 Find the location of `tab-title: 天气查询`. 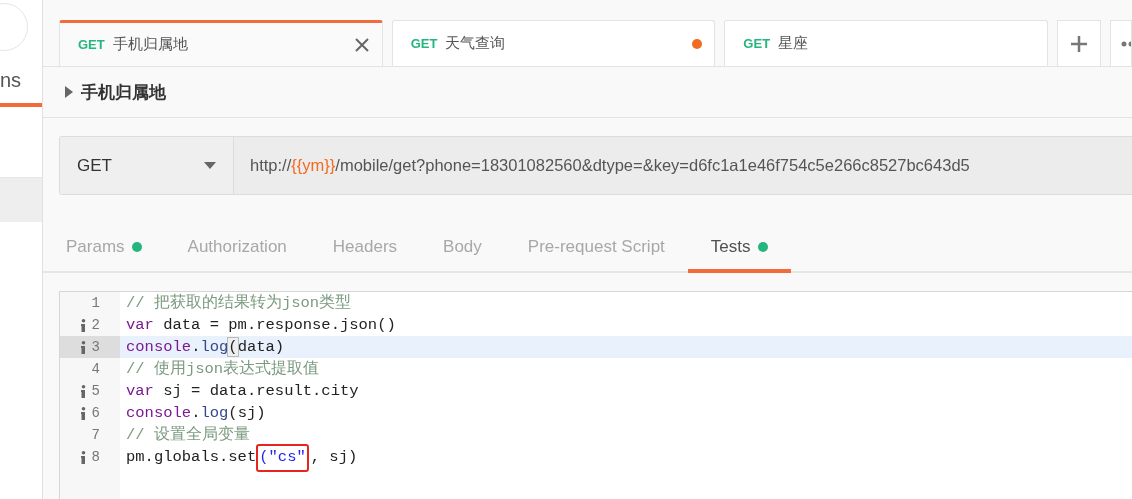

tab-title: 天气查询 is located at coordinates (476, 43).